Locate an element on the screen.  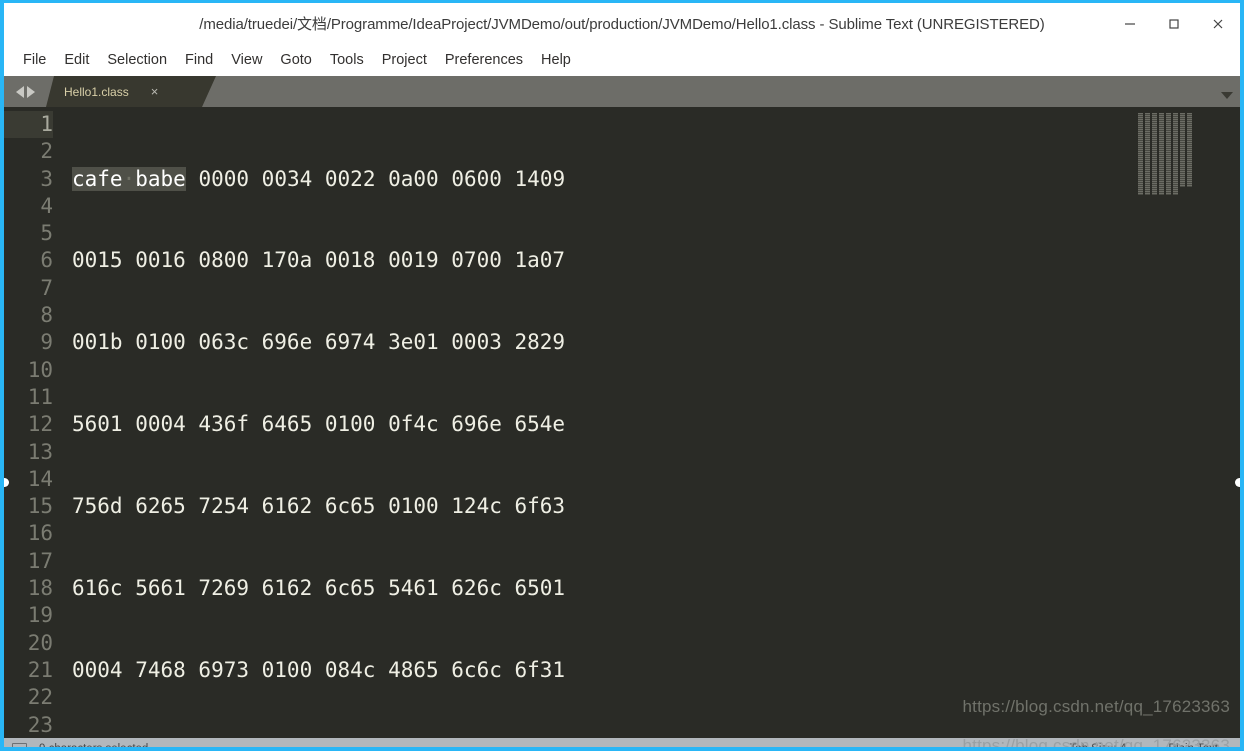
selection-status: 9 characters selected is located at coordinates (94, 746).